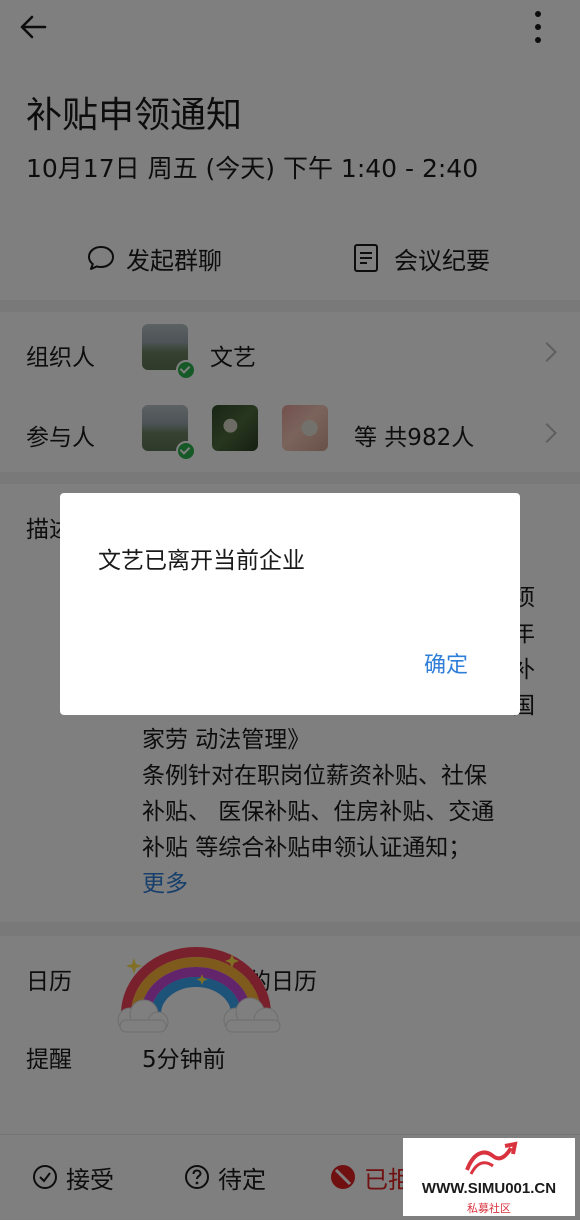 Image resolution: width=580 pixels, height=1221 pixels. Describe the element at coordinates (201, 561) in the screenshot. I see `dialog-message: 文艺已离开当前企业` at that location.